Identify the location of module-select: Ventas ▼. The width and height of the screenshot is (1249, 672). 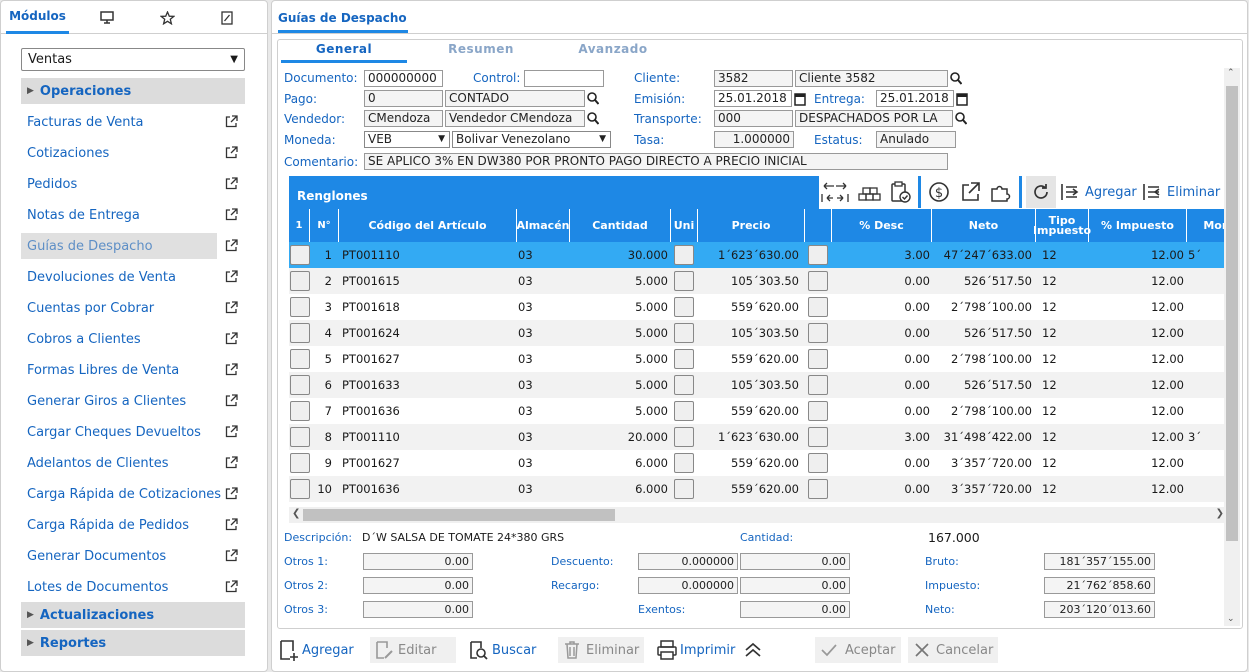
(133, 59).